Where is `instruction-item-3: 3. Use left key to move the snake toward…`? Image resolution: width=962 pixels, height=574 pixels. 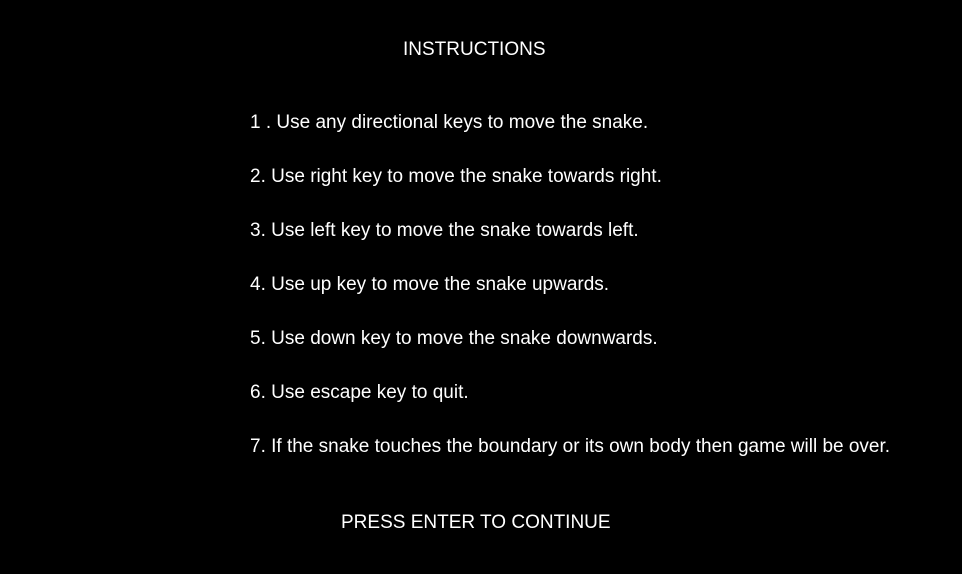
instruction-item-3: 3. Use left key to move the snake toward… is located at coordinates (444, 230).